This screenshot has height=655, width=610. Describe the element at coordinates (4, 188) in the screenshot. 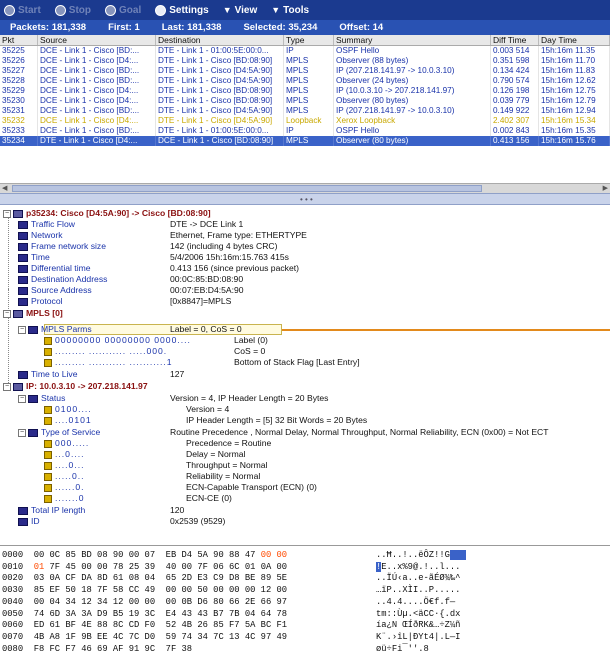

I see `scroll-left-icon: ◀` at that location.